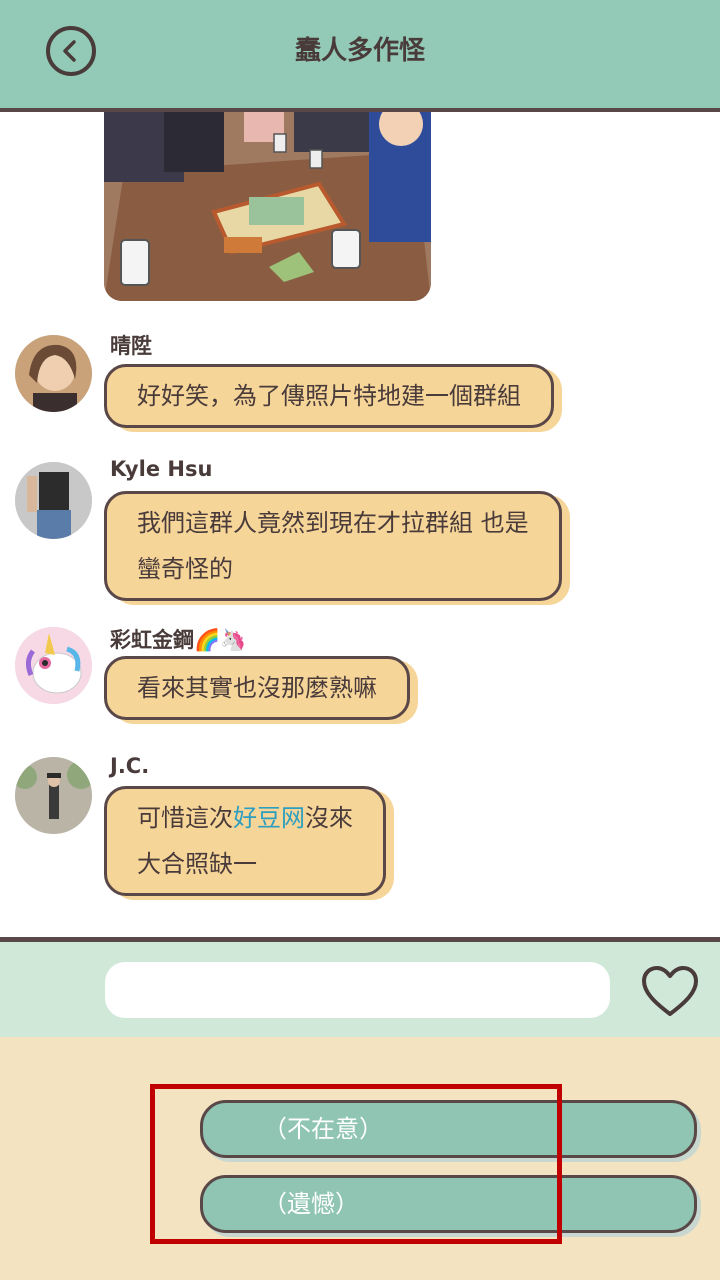  I want to click on shared-photo, so click(267, 206).